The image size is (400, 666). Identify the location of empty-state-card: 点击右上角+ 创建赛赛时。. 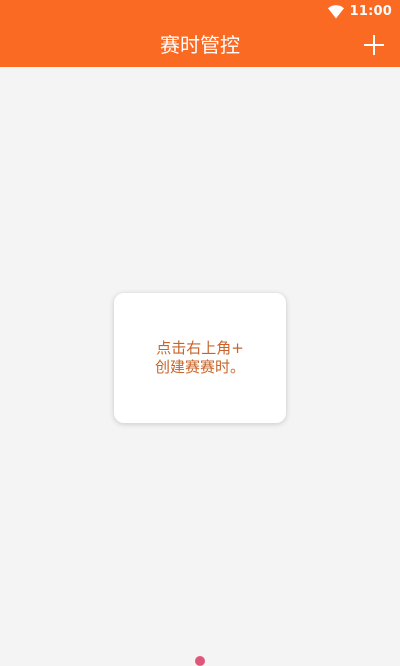
(200, 358).